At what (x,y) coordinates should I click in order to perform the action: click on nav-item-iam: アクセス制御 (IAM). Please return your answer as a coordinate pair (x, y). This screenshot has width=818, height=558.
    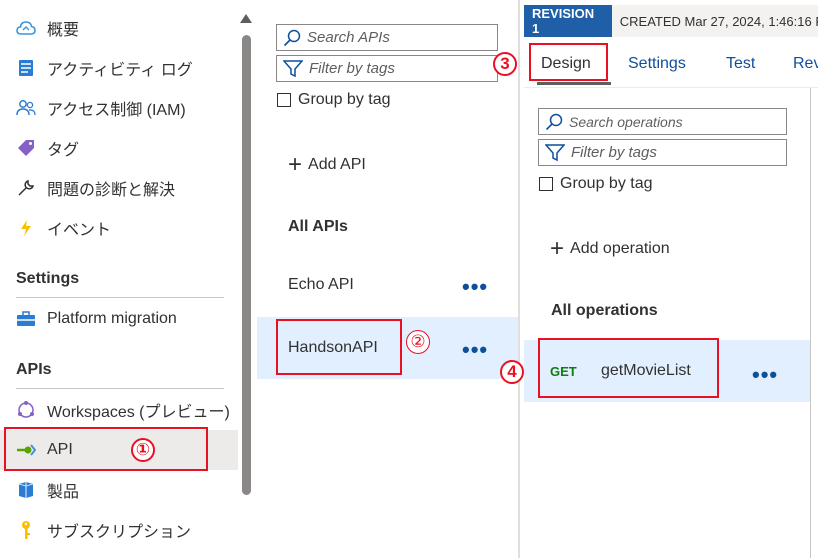
    Looking at the image, I should click on (119, 108).